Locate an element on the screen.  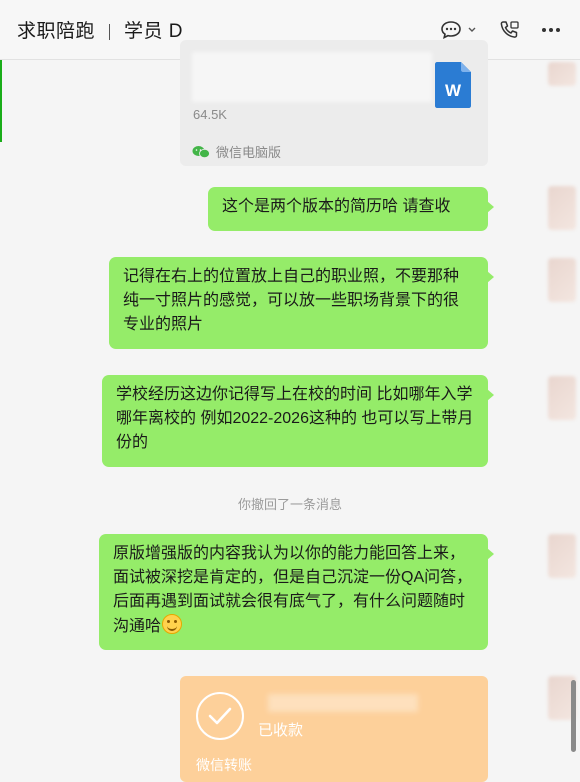
more-options-button is located at coordinates (551, 30).